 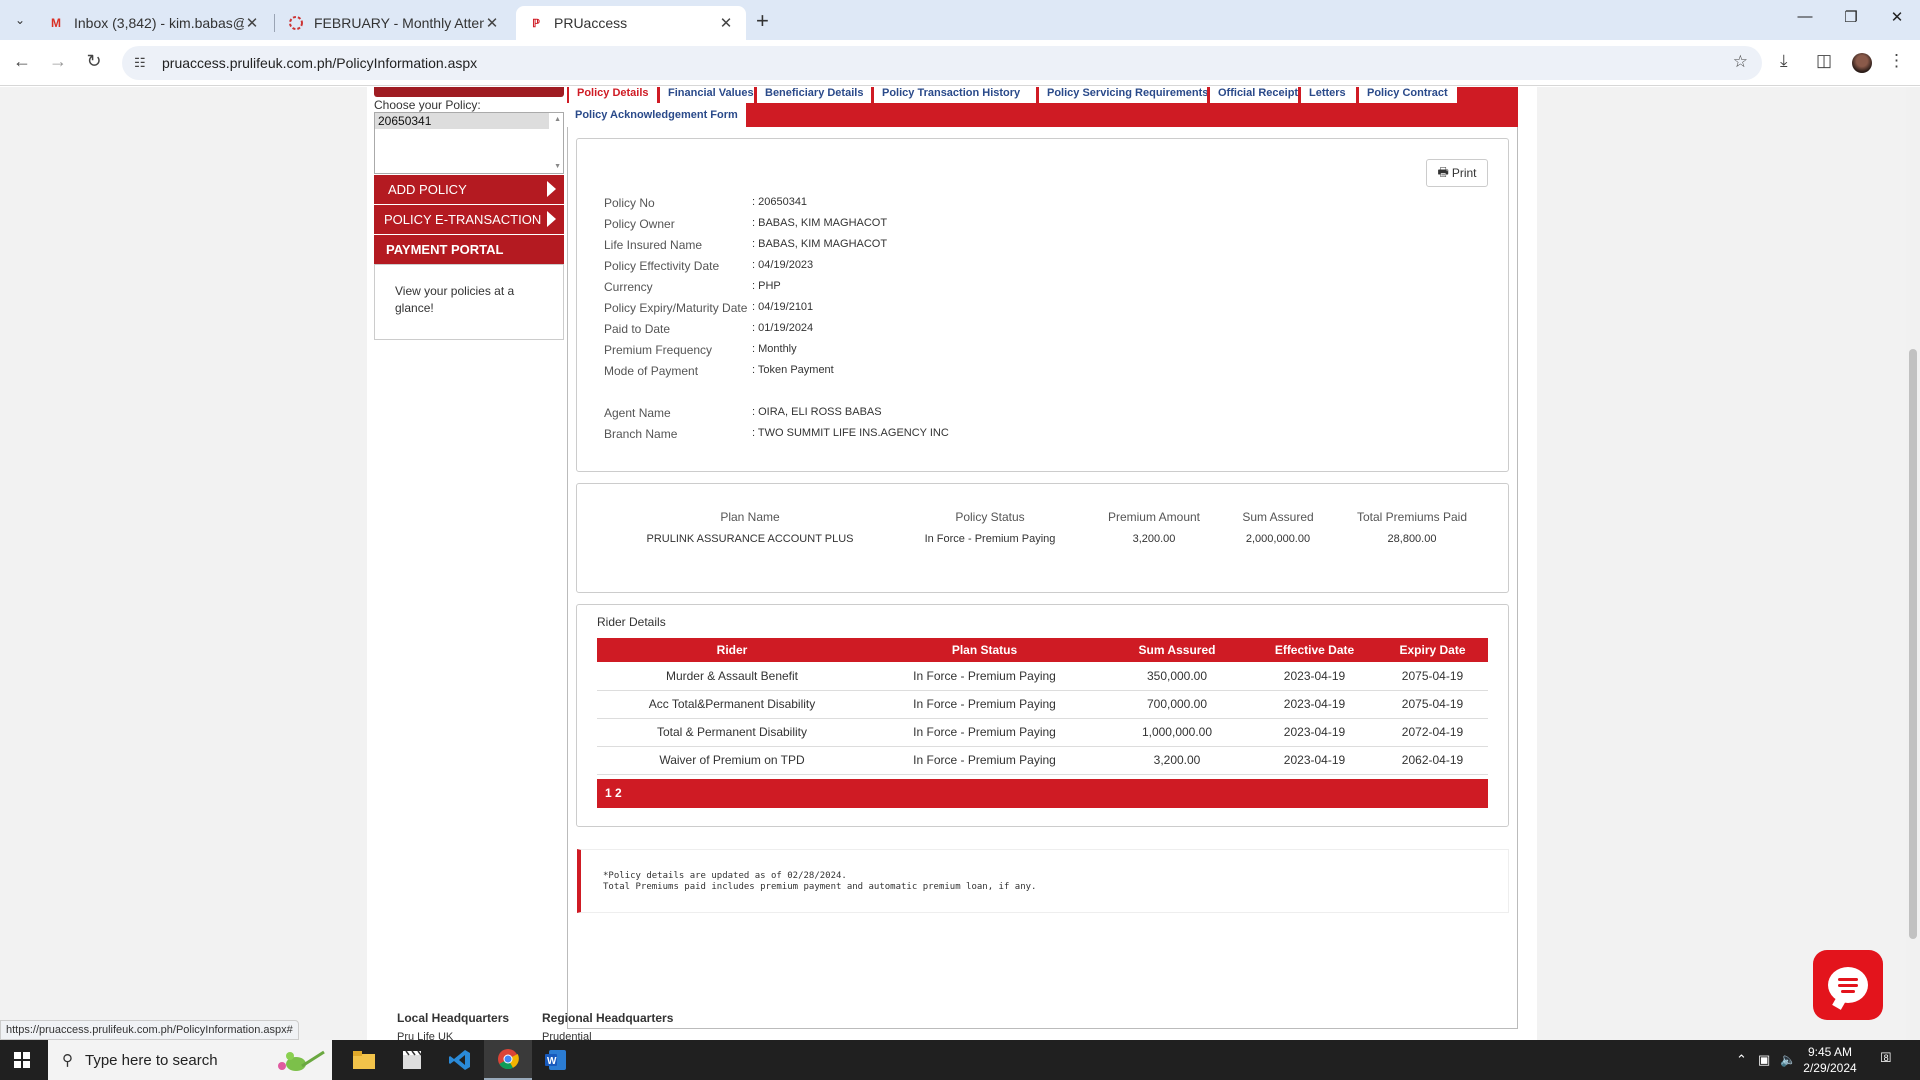 What do you see at coordinates (557, 119) in the screenshot?
I see `scroll-up-icon: ▲` at bounding box center [557, 119].